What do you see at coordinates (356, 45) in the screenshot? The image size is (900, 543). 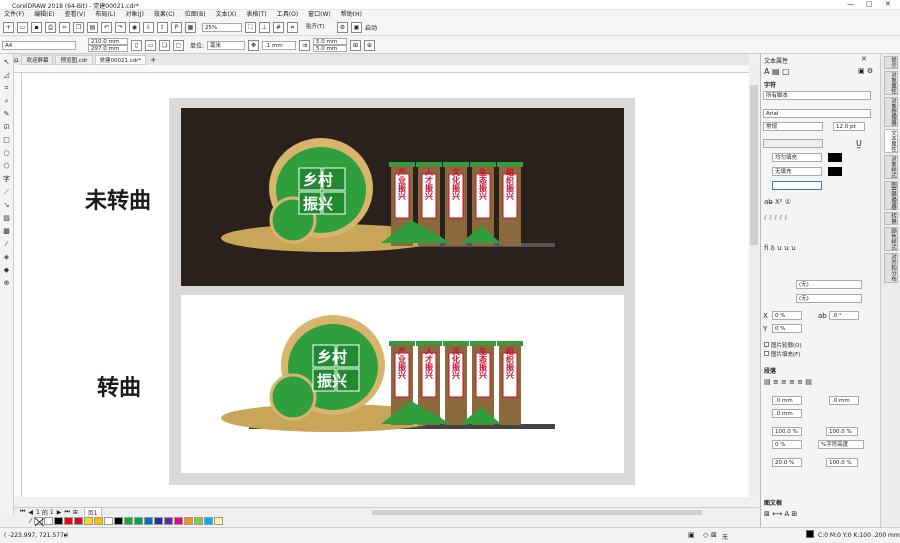 I see `edit-bleed-icon: ⊞` at bounding box center [356, 45].